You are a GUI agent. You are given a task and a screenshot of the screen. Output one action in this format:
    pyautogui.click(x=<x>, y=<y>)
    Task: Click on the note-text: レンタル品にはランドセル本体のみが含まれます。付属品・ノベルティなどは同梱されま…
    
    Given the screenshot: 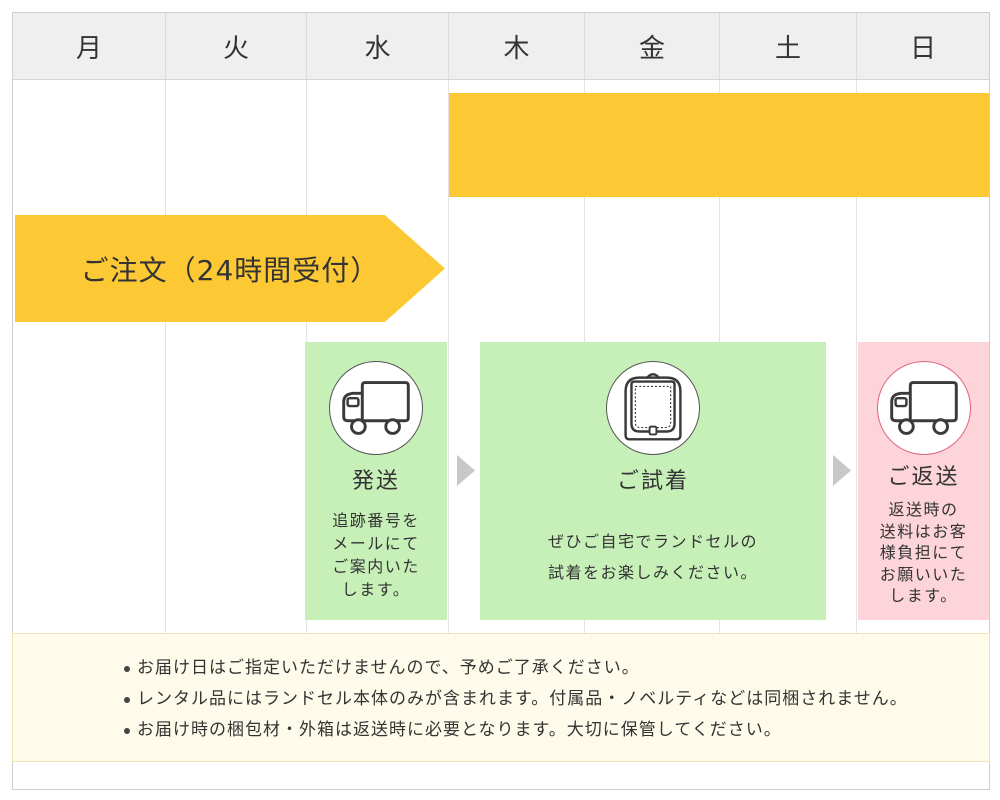 What is the action you would take?
    pyautogui.click(x=522, y=699)
    